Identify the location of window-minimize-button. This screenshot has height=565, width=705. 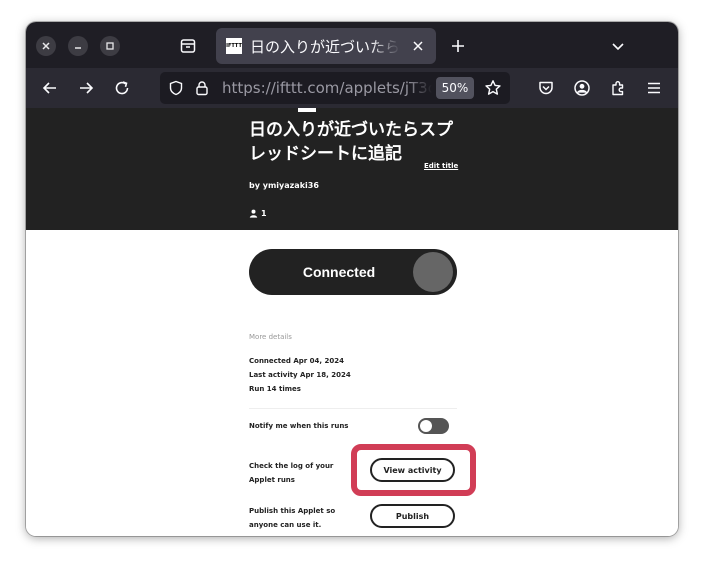
(78, 46).